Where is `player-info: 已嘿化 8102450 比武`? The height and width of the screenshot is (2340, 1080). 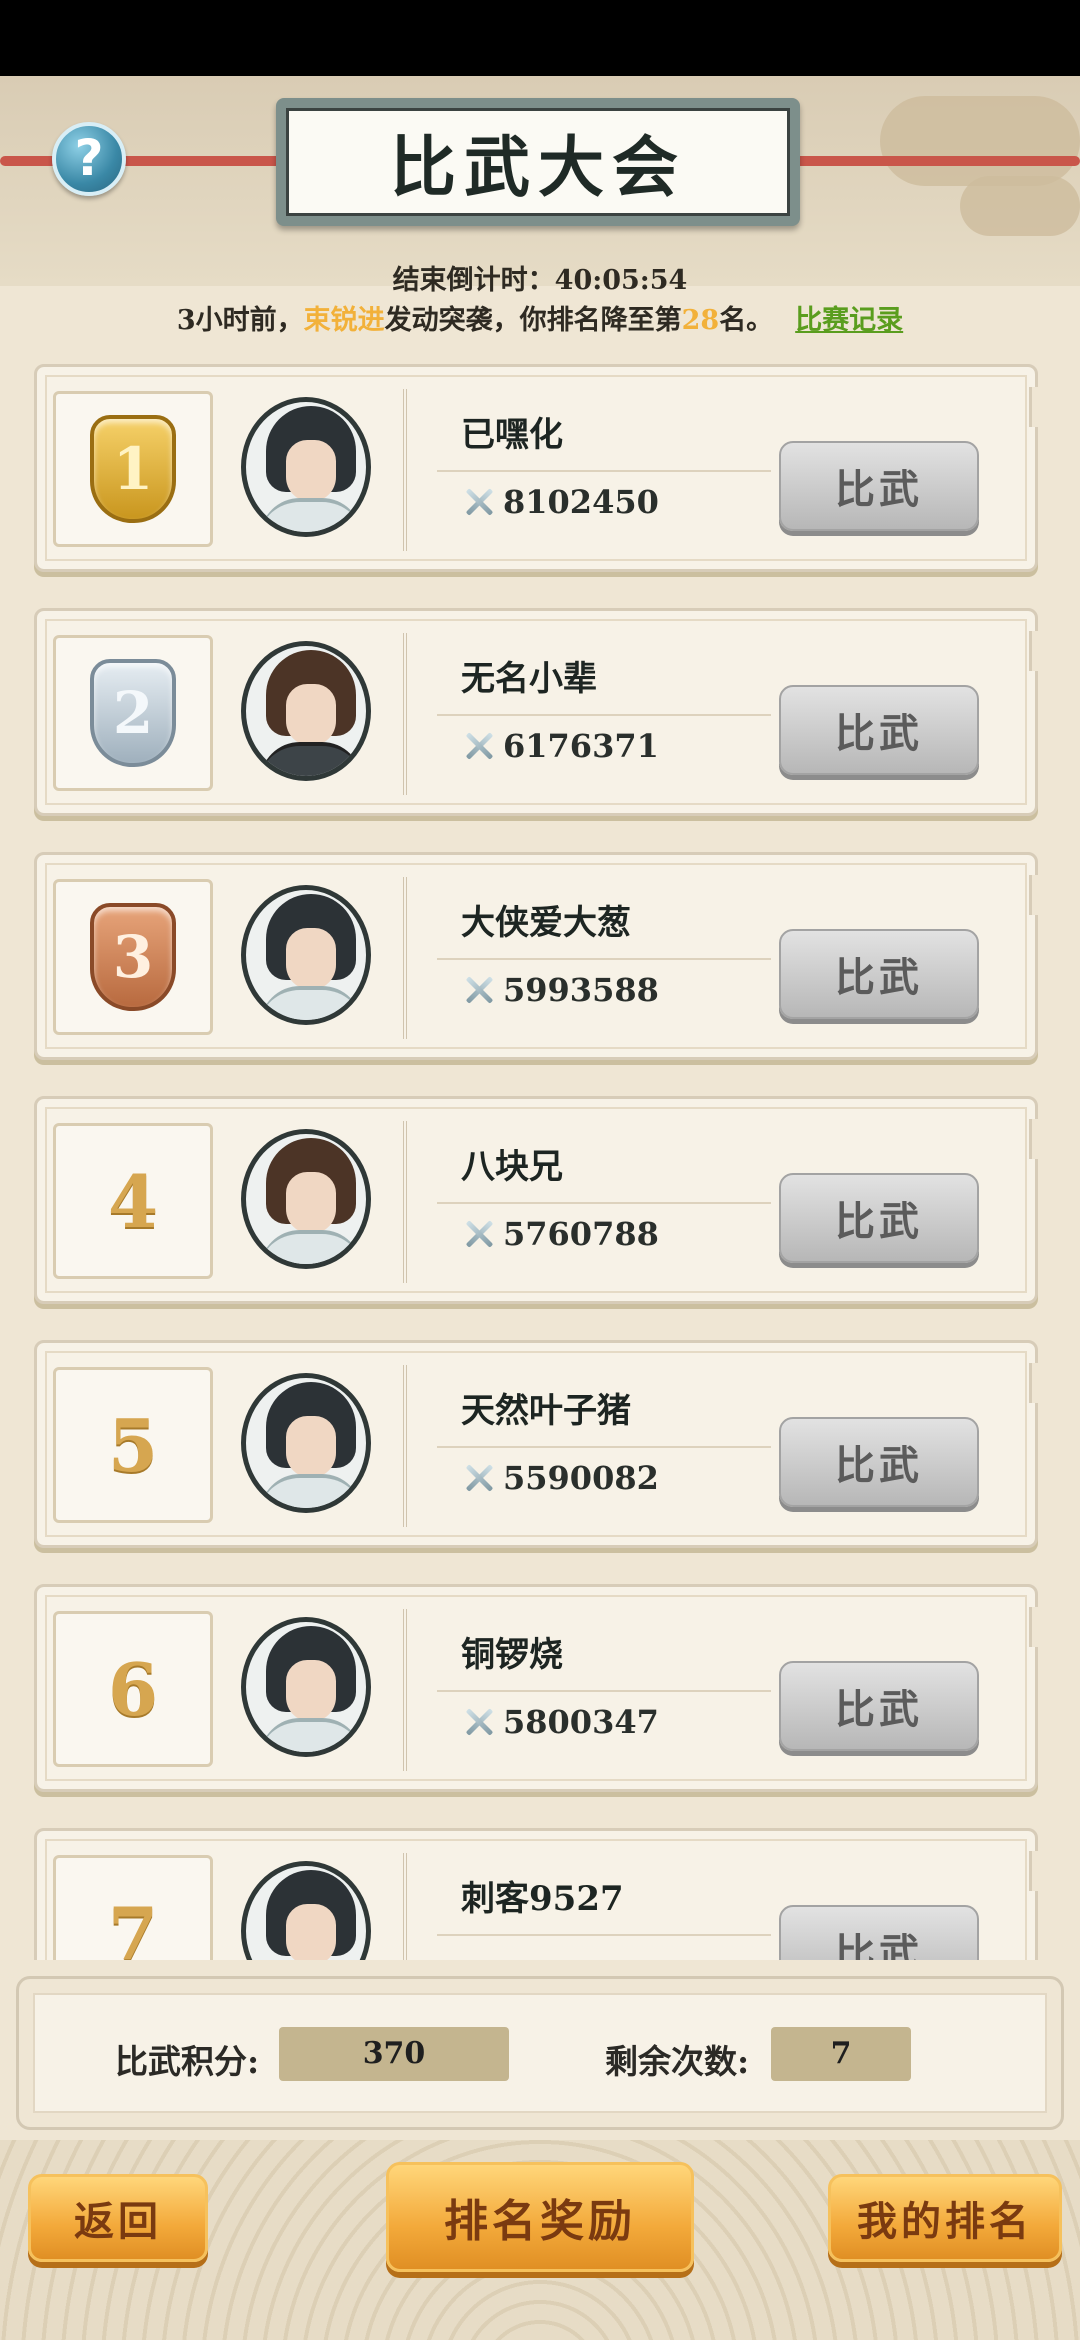 player-info: 已嘿化 8102450 比武 is located at coordinates (712, 470).